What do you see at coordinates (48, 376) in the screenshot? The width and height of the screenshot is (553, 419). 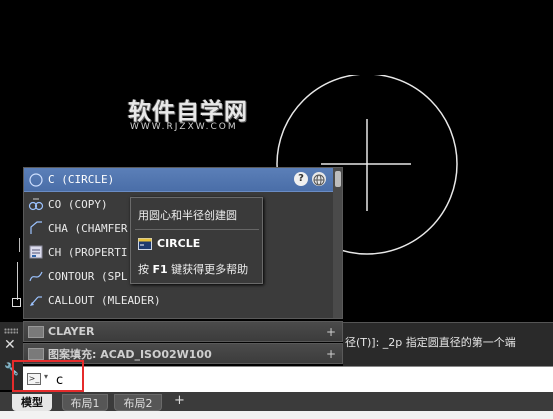 I see `highlight-annotation-box` at bounding box center [48, 376].